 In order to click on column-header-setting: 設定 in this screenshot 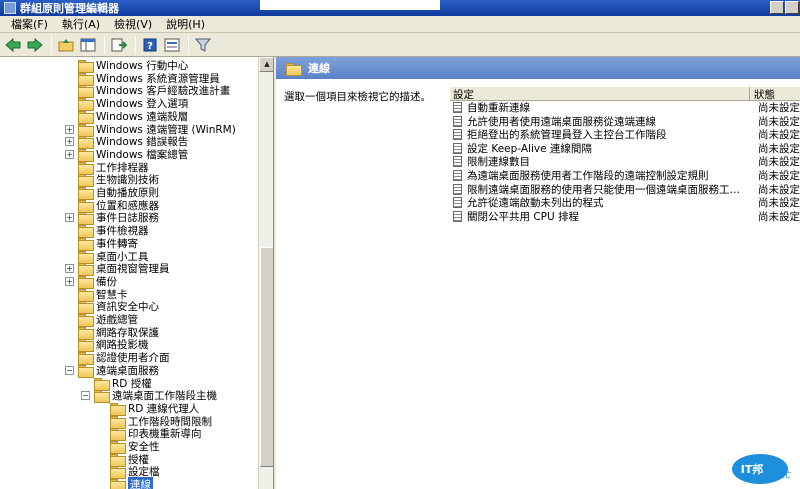, I will do `click(600, 94)`.